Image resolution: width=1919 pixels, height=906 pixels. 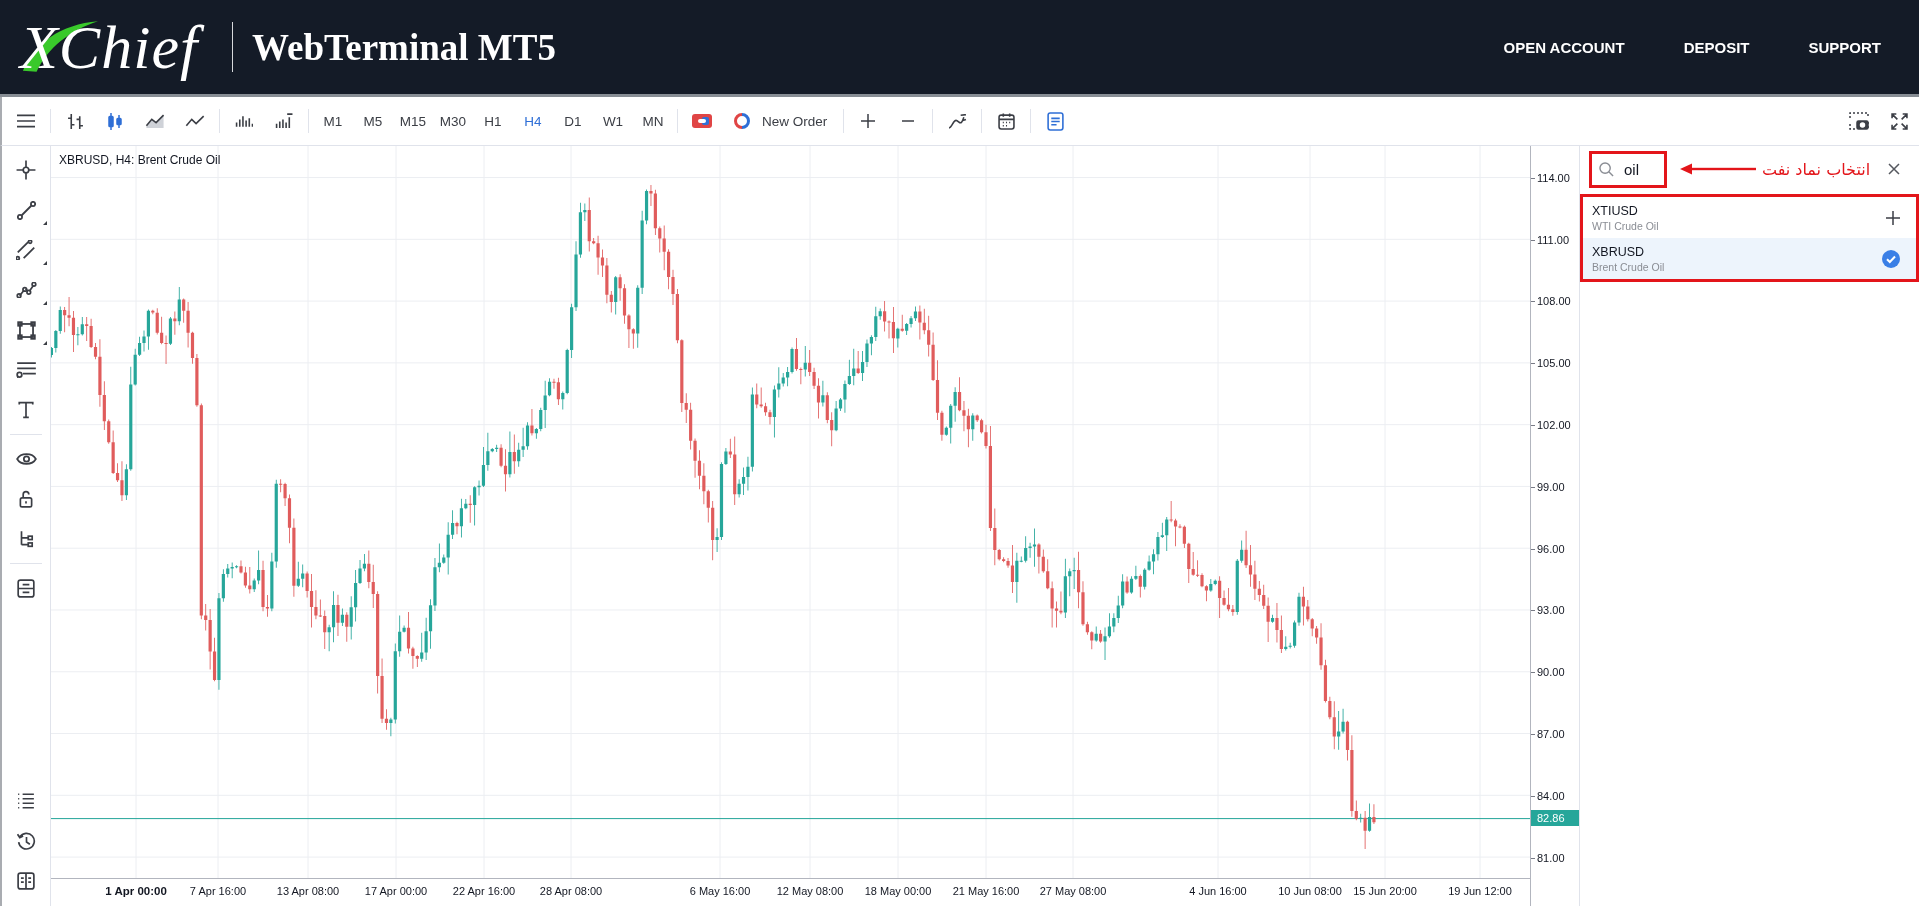 I want to click on time-label: 15 Jun 20:00, so click(x=1385, y=891).